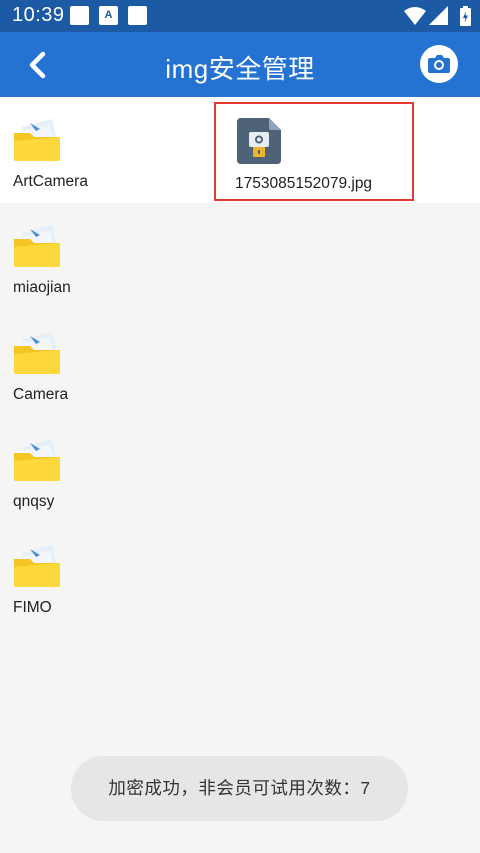 The height and width of the screenshot is (853, 480). What do you see at coordinates (41, 394) in the screenshot?
I see `folder-label: Camera` at bounding box center [41, 394].